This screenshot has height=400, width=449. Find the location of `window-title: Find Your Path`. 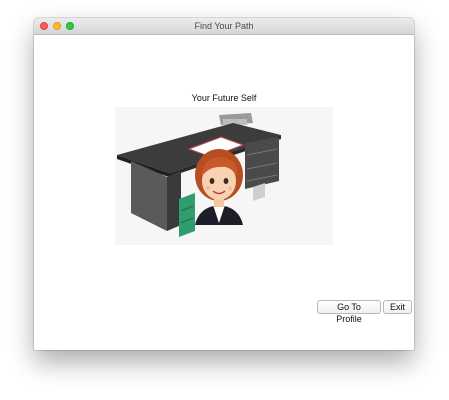

window-title: Find Your Path is located at coordinates (224, 26).